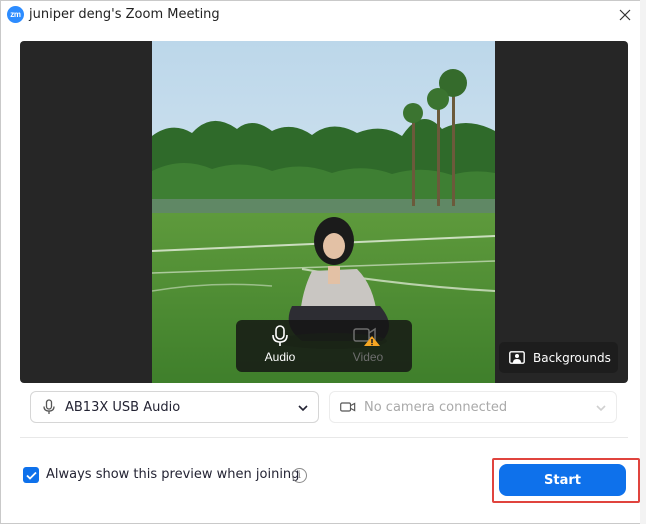  What do you see at coordinates (123, 407) in the screenshot?
I see `audio-device-value: AB13X USB Audio` at bounding box center [123, 407].